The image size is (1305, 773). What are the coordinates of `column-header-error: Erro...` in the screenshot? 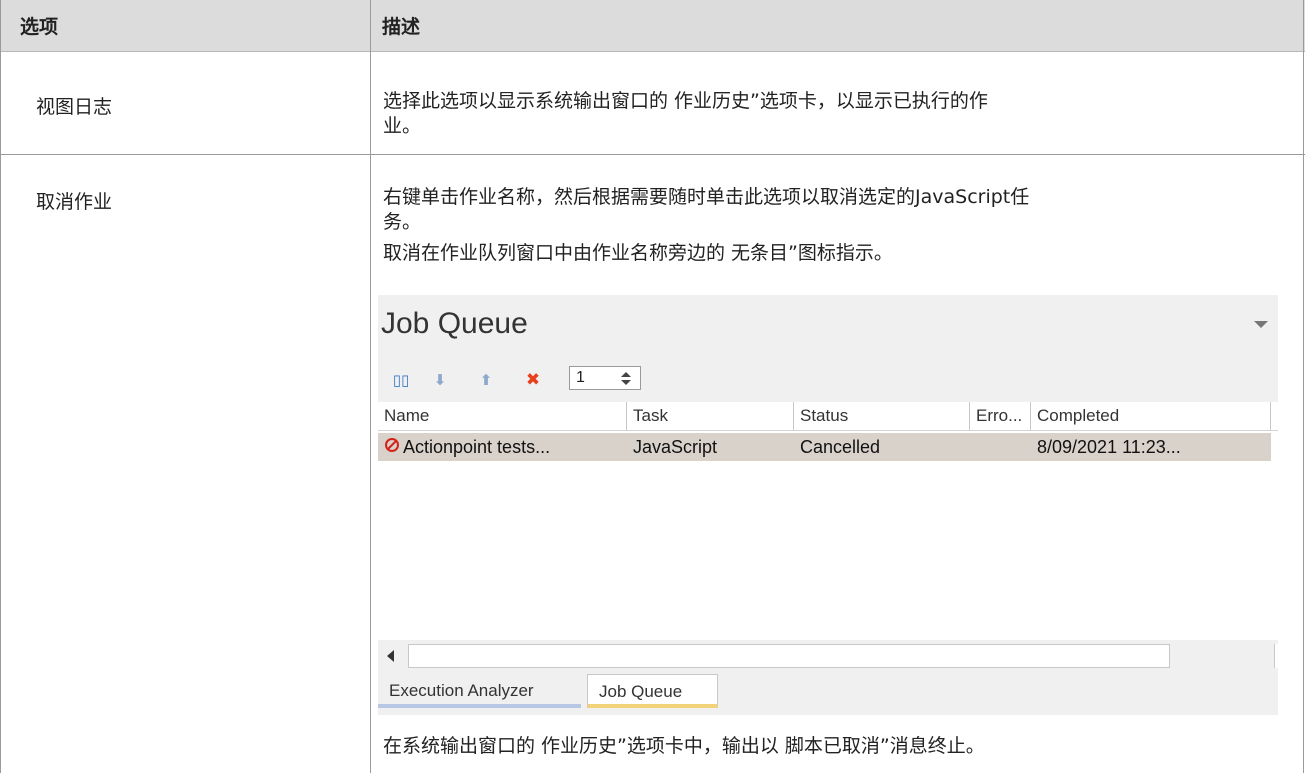 It's located at (1000, 416).